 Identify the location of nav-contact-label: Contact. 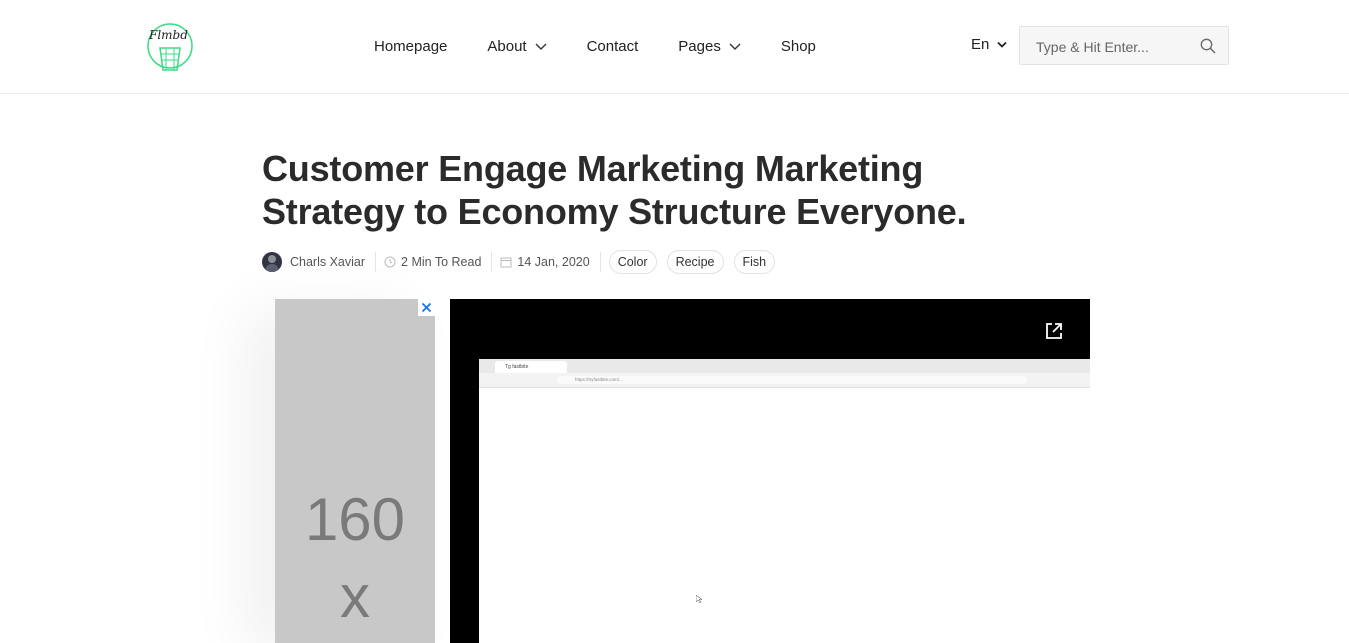
(612, 46).